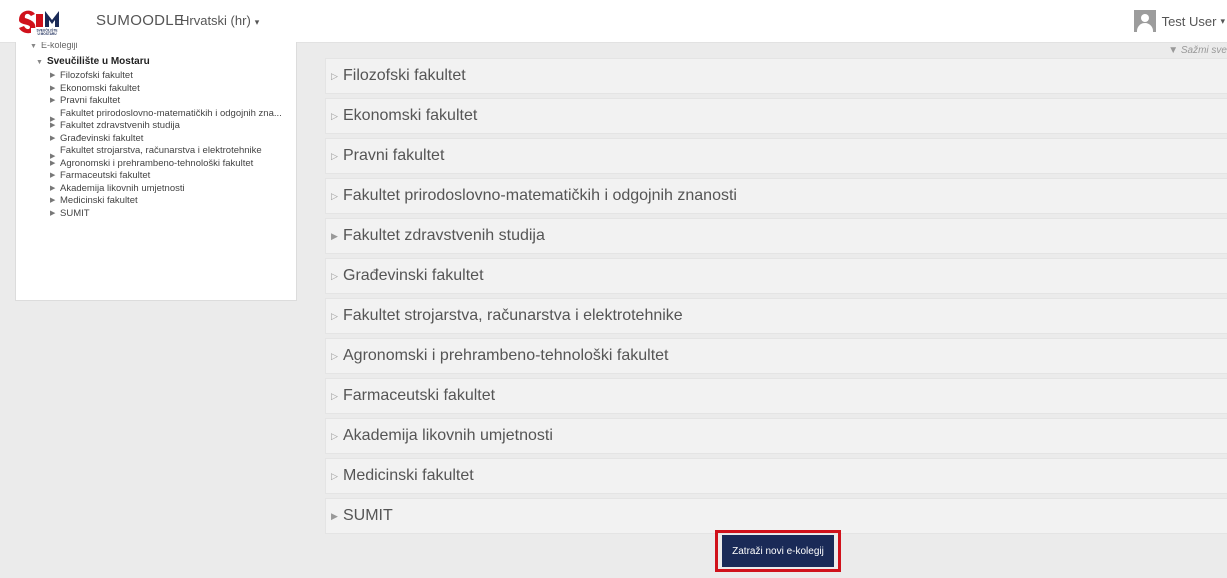  I want to click on sidebar-parent-node: ▼ Sveučilište u Mostaru, so click(93, 61).